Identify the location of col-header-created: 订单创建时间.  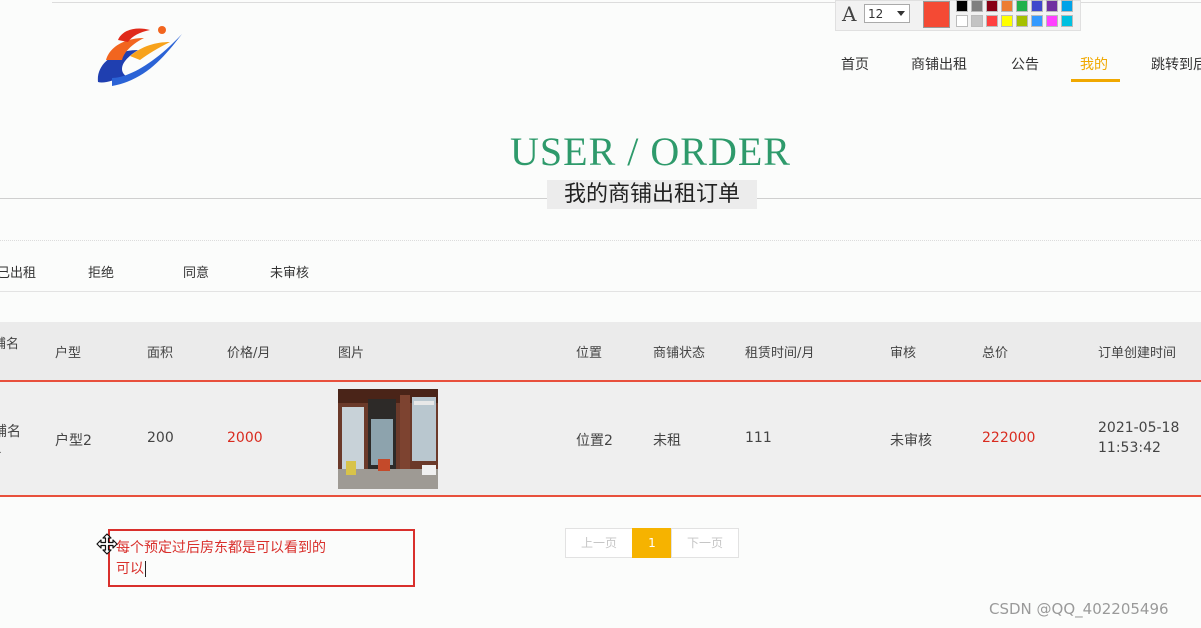
(1137, 353).